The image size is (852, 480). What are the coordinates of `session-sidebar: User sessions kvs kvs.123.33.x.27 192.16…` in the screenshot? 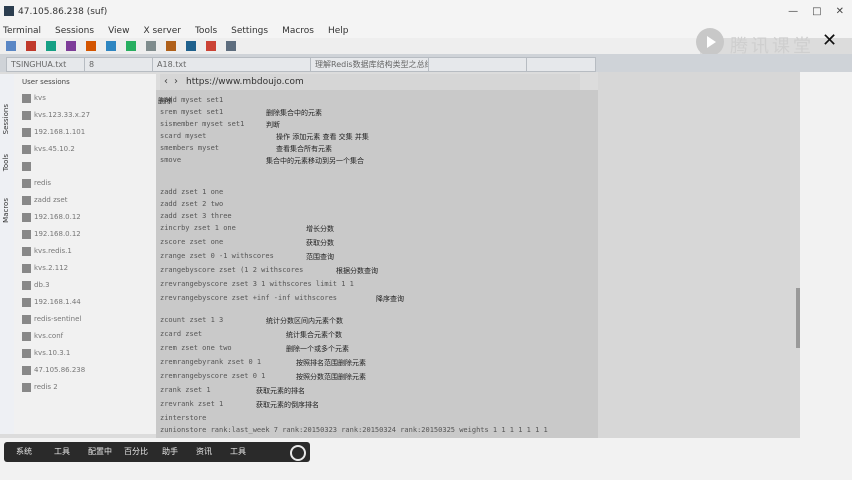 It's located at (85, 254).